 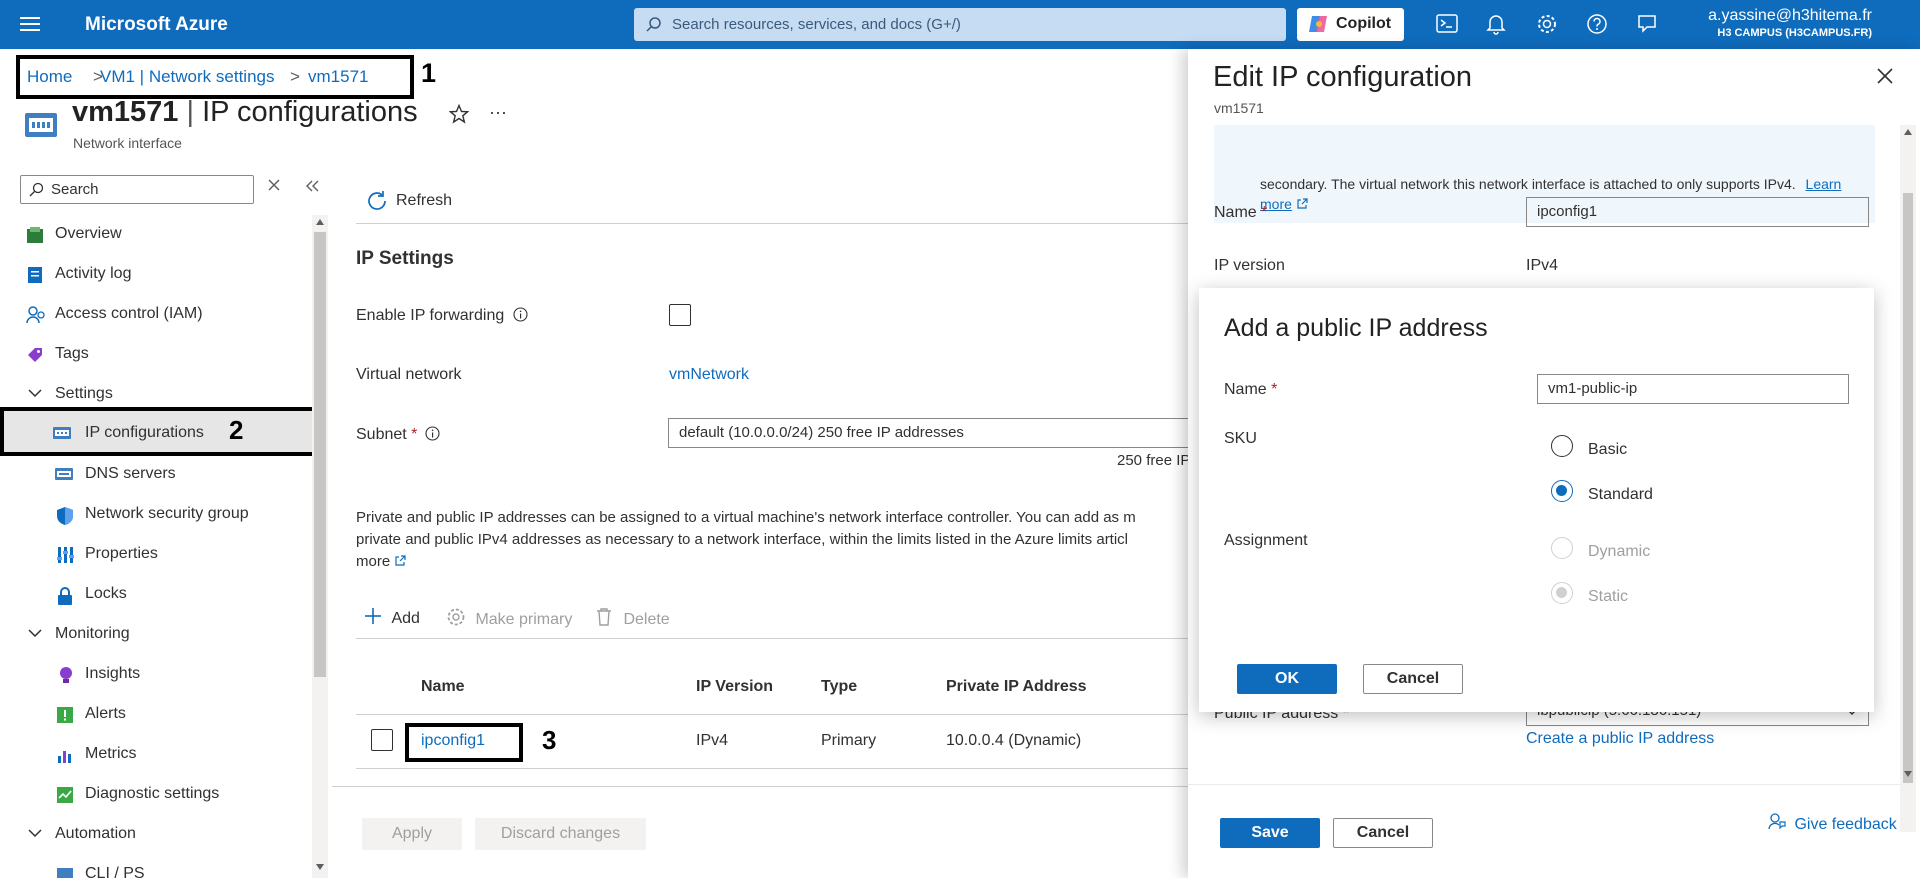 I want to click on assignment-static-radio, so click(x=1562, y=593).